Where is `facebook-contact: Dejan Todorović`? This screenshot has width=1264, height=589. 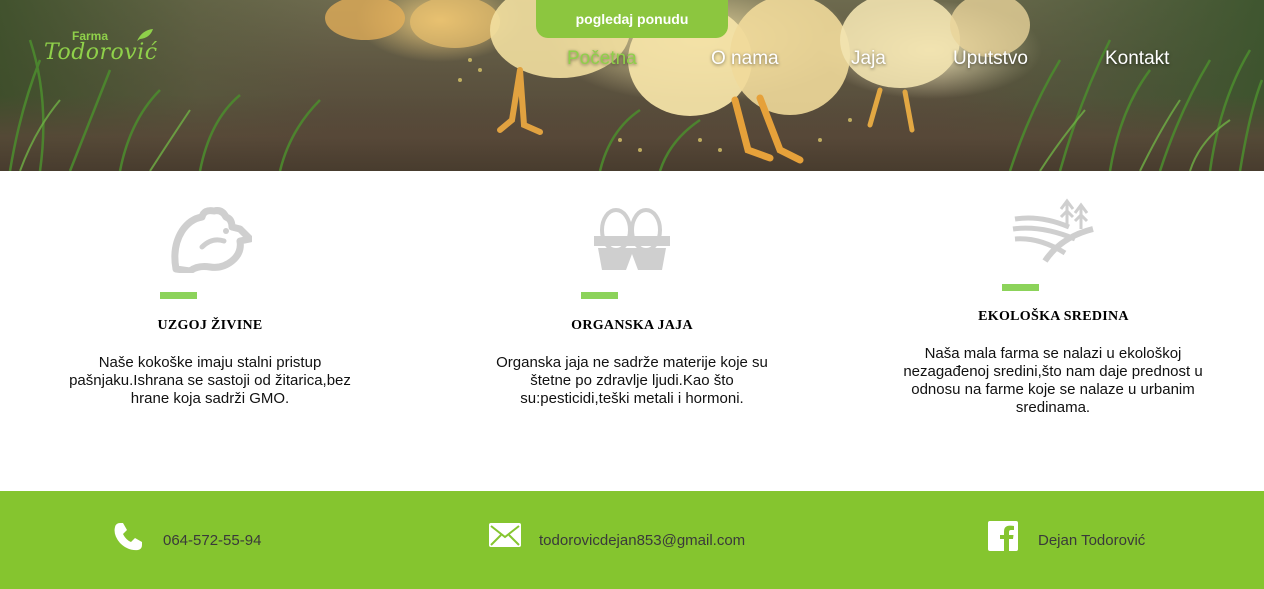 facebook-contact: Dejan Todorović is located at coordinates (1053, 540).